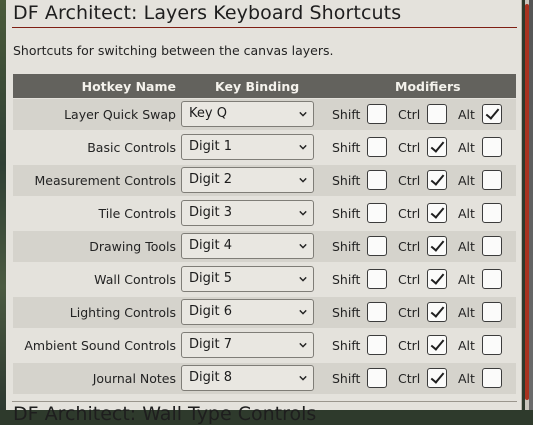 The height and width of the screenshot is (425, 533). What do you see at coordinates (134, 378) in the screenshot?
I see `hotkey-name: Journal Notes` at bounding box center [134, 378].